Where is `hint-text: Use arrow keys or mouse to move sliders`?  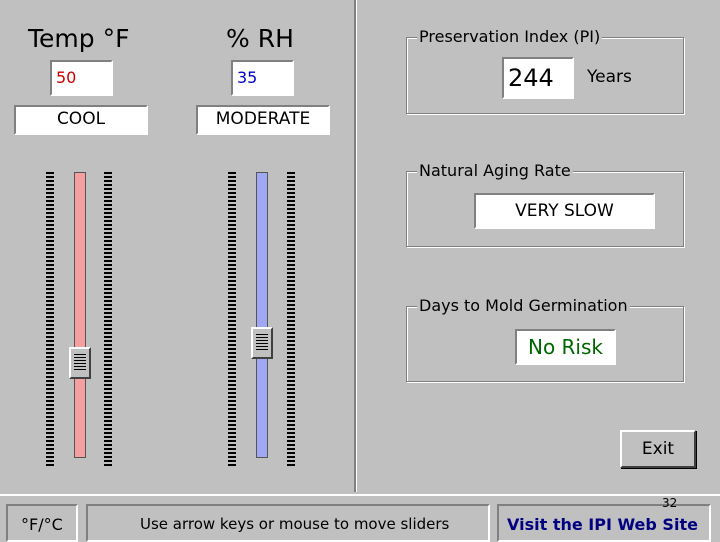
hint-text: Use arrow keys or mouse to move sliders is located at coordinates (295, 524).